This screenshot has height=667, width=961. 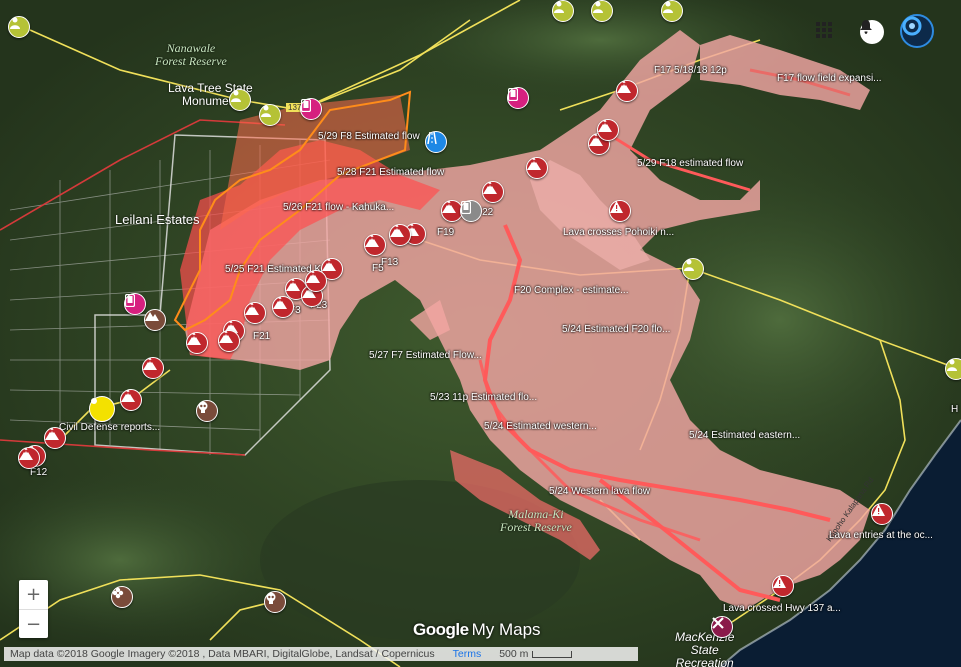 What do you see at coordinates (514, 654) in the screenshot?
I see `scale-label: 500 m` at bounding box center [514, 654].